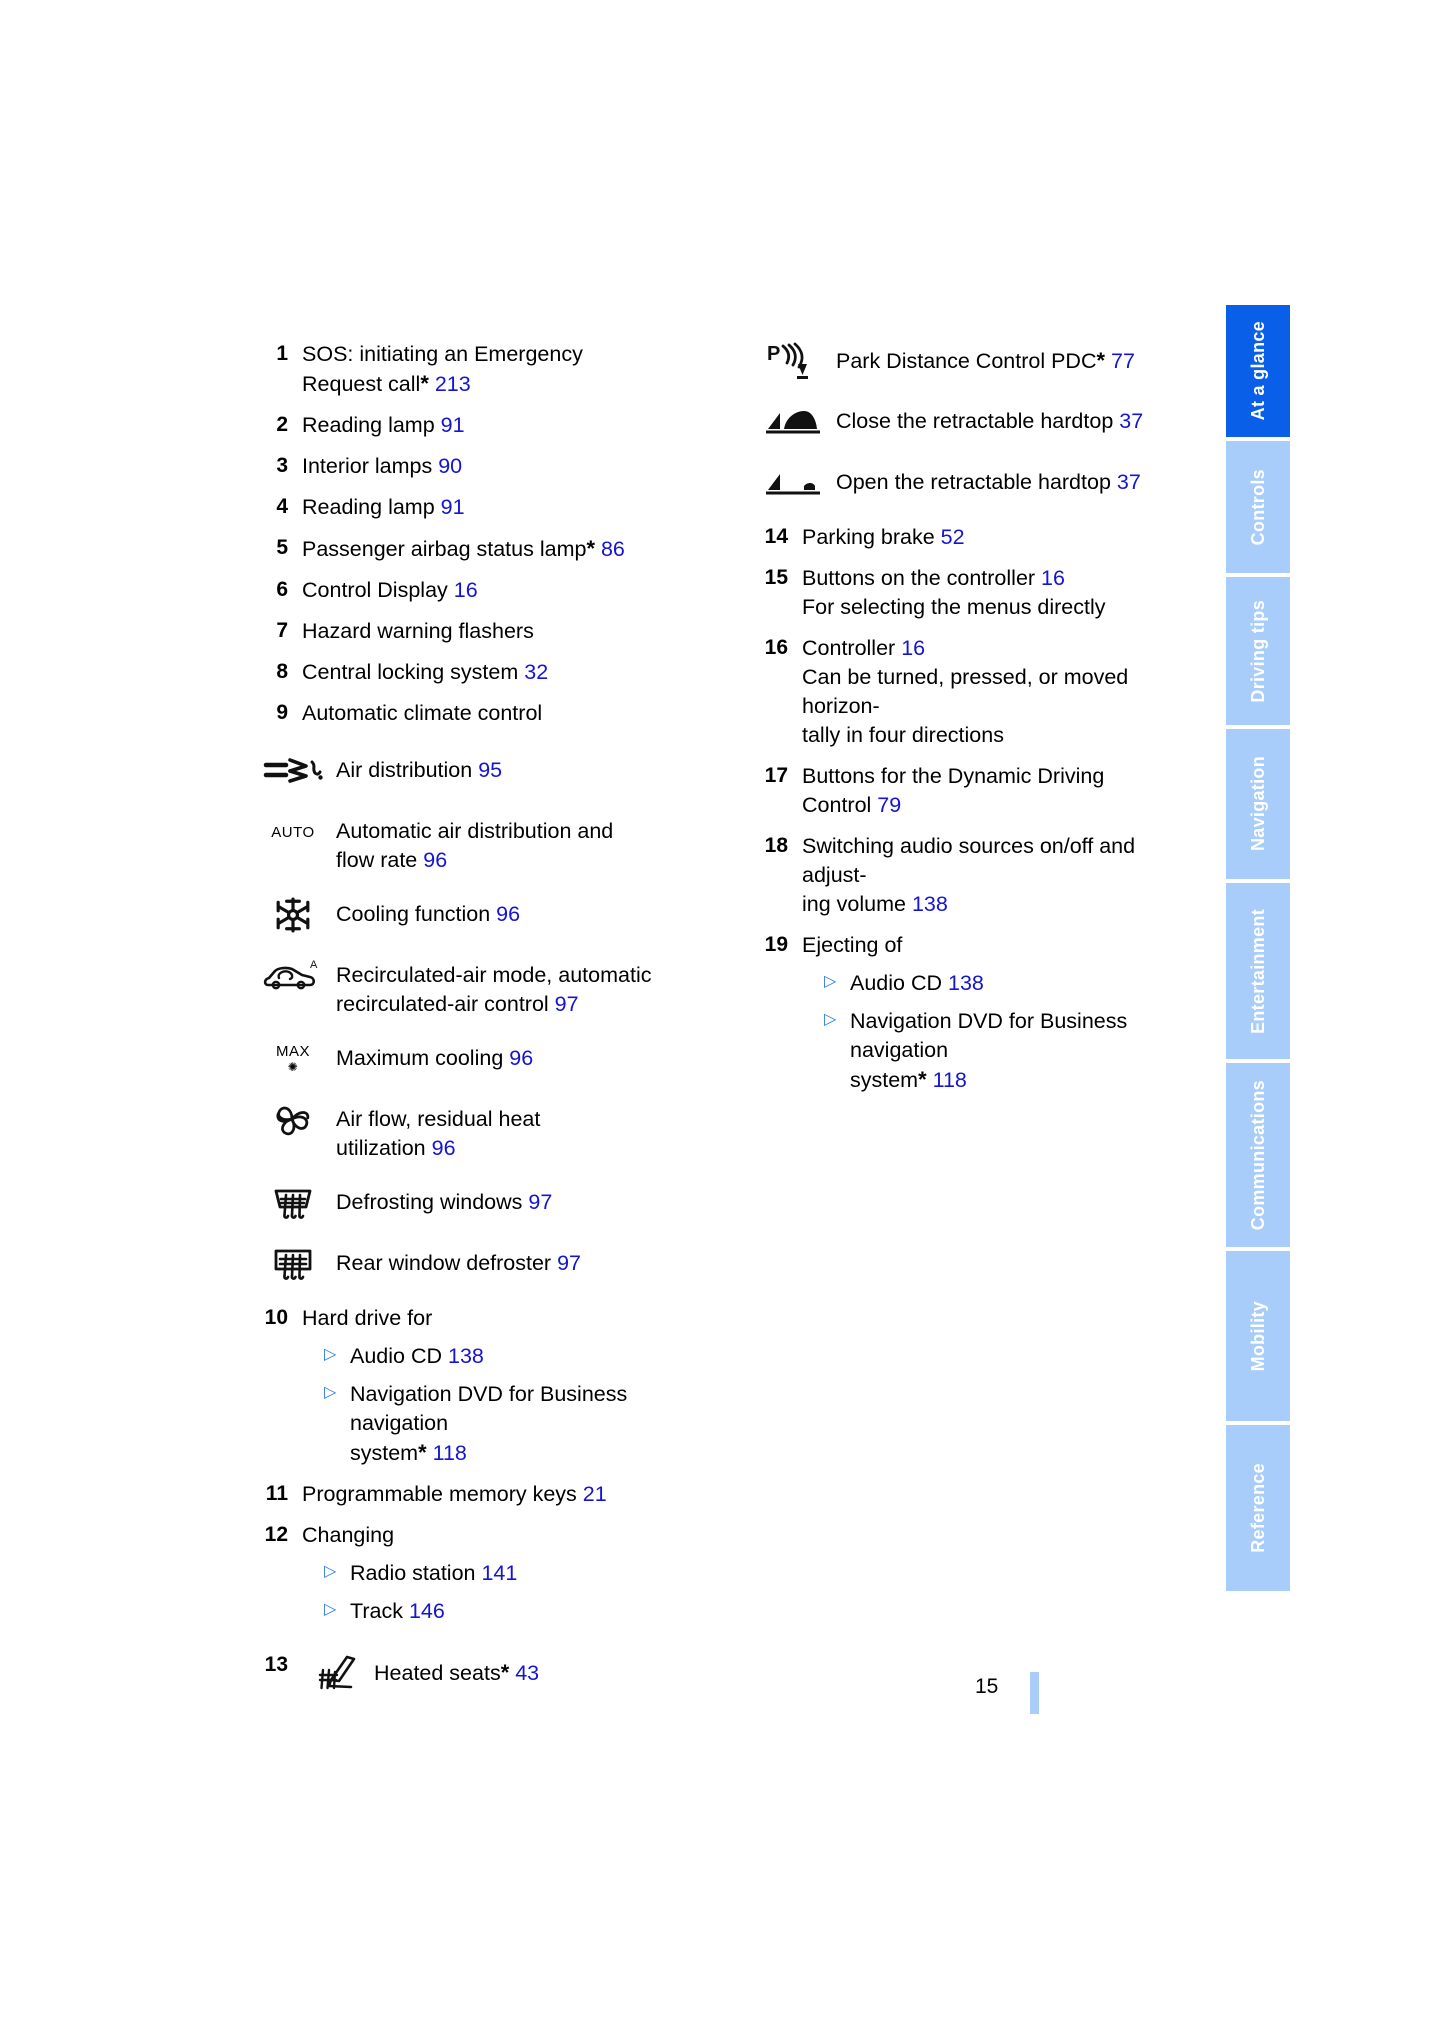  Describe the element at coordinates (506, 425) in the screenshot. I see `legend-text: Reading lamp 91` at that location.